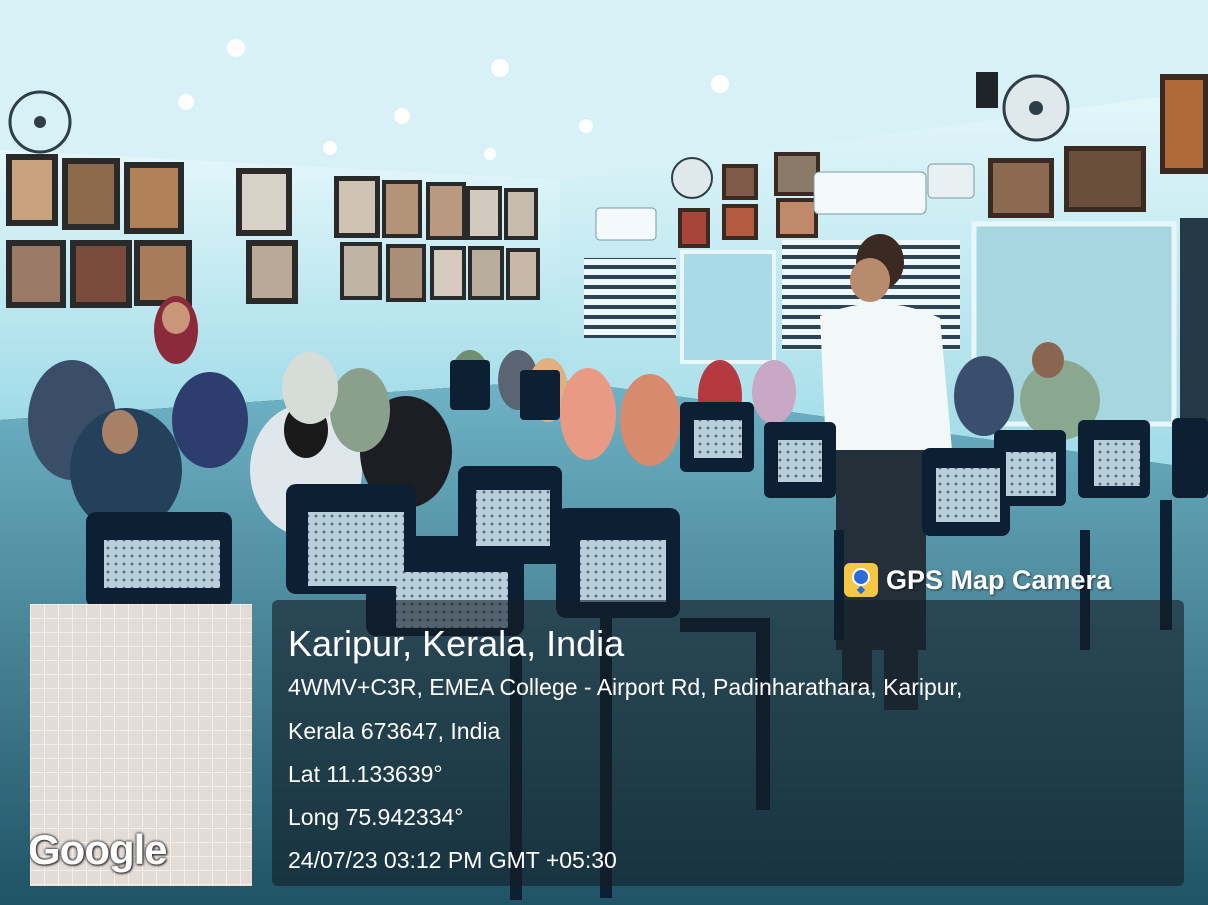 This screenshot has height=905, width=1208. Describe the element at coordinates (1036, 108) in the screenshot. I see `wall-fan-right` at that location.